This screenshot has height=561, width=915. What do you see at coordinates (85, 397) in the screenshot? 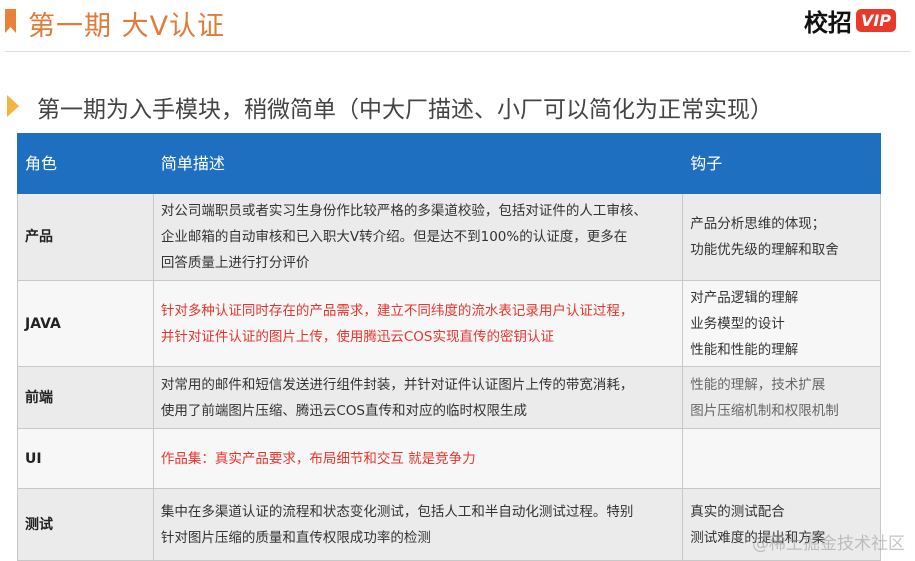
I see `role-cell: 前端` at bounding box center [85, 397].